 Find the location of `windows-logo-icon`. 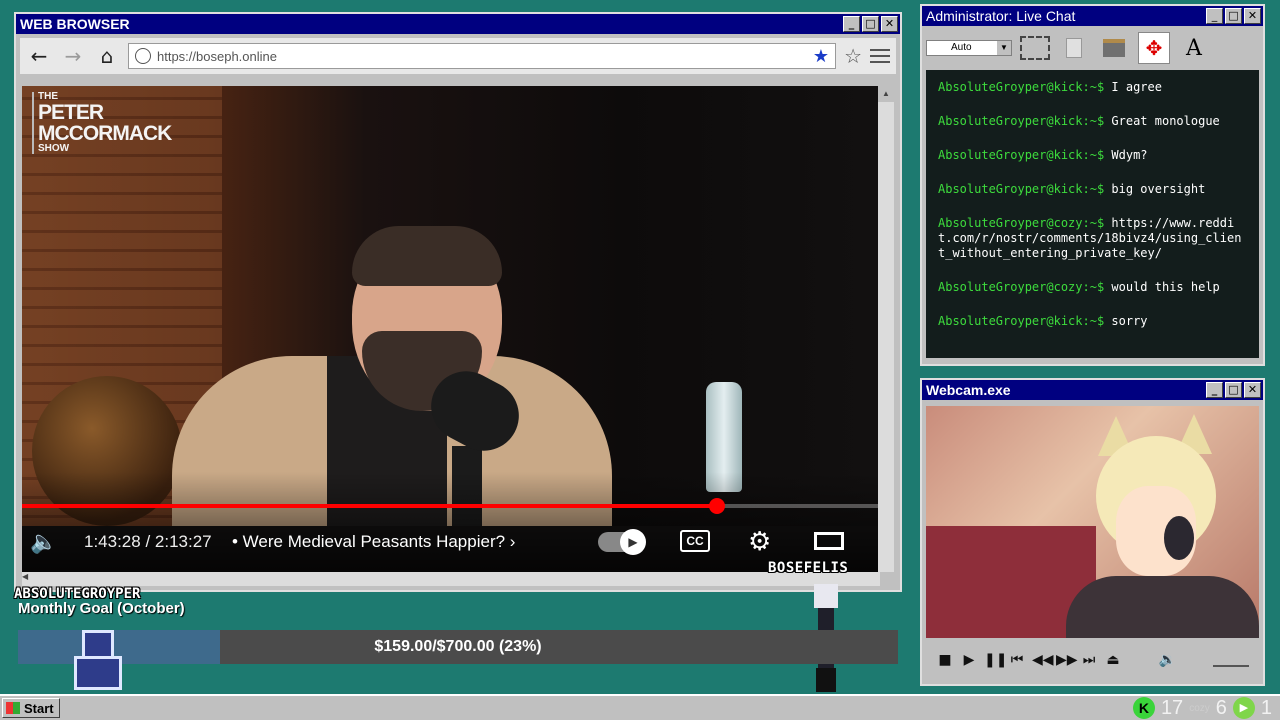

windows-logo-icon is located at coordinates (13, 708).